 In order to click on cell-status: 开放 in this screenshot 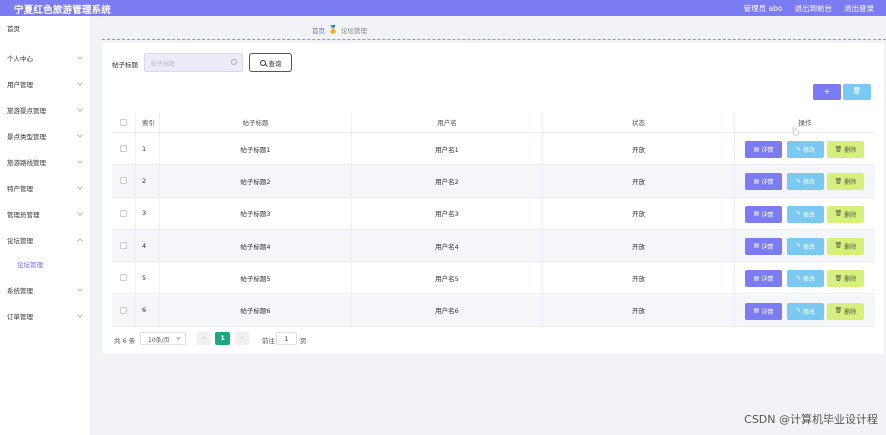, I will do `click(638, 278)`.